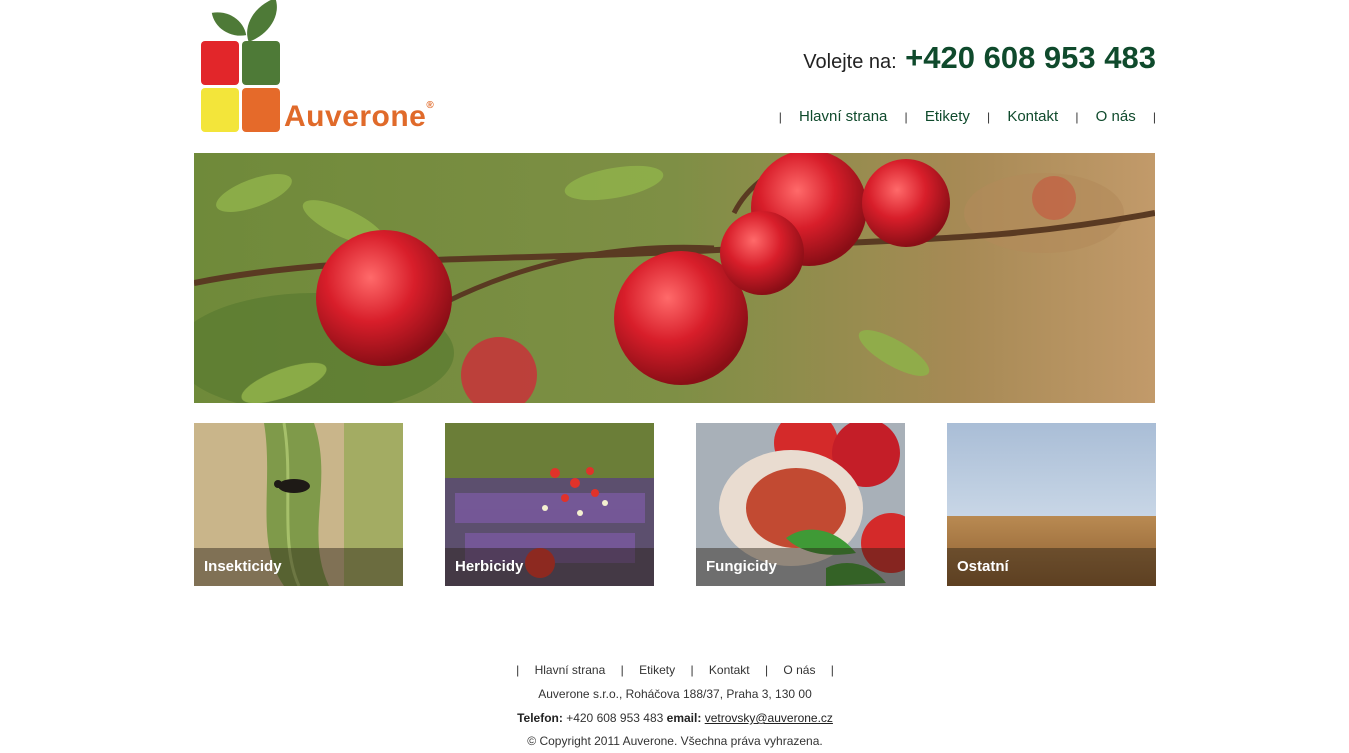 The image size is (1349, 753). Describe the element at coordinates (570, 670) in the screenshot. I see `footer-link-home: Hlavní strana` at that location.